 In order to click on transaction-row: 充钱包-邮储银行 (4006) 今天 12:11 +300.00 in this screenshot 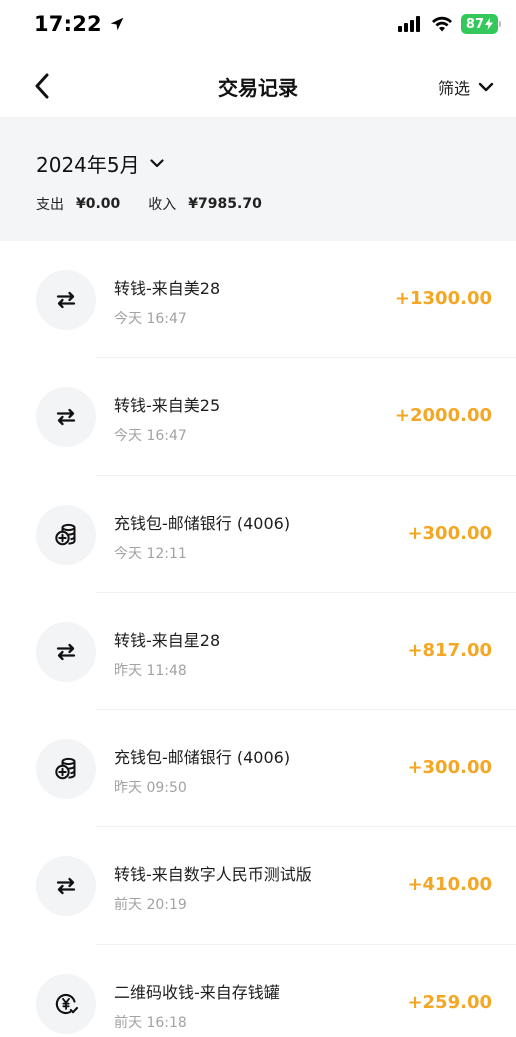, I will do `click(258, 534)`.